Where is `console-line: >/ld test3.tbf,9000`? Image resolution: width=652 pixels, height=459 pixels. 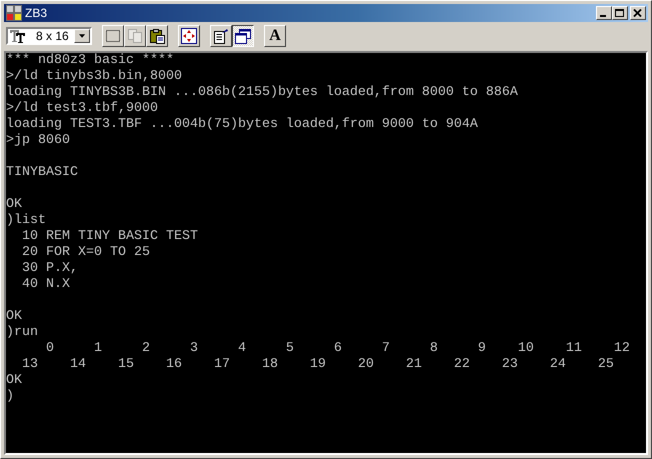 console-line: >/ld test3.tbf,9000 is located at coordinates (82, 109).